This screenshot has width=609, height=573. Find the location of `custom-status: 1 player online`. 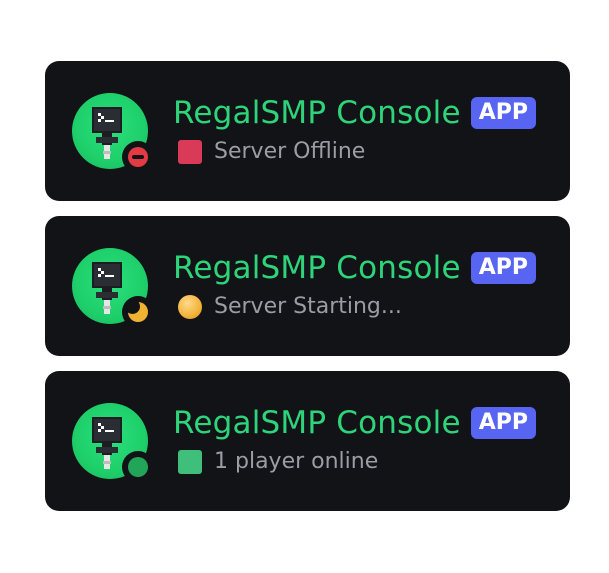

custom-status: 1 player online is located at coordinates (278, 461).